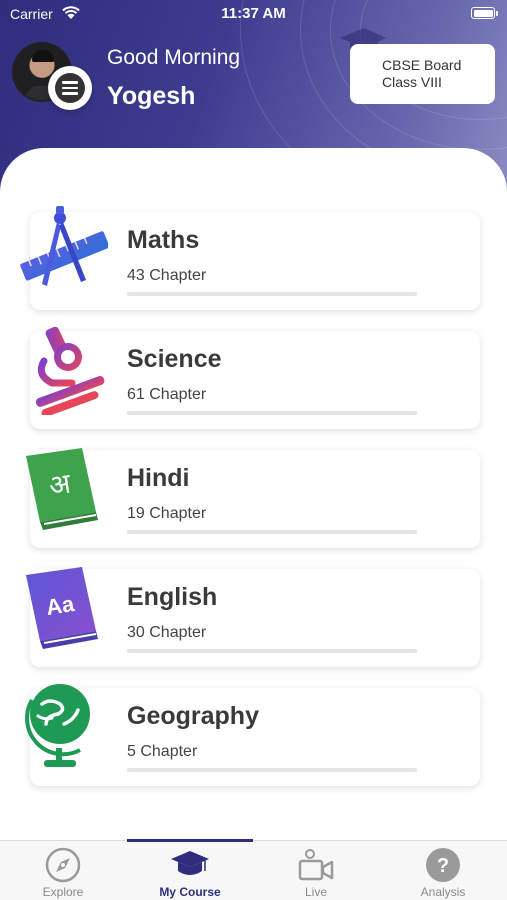 The image size is (507, 900). What do you see at coordinates (167, 632) in the screenshot?
I see `chapter-count: 30 Chapter` at bounding box center [167, 632].